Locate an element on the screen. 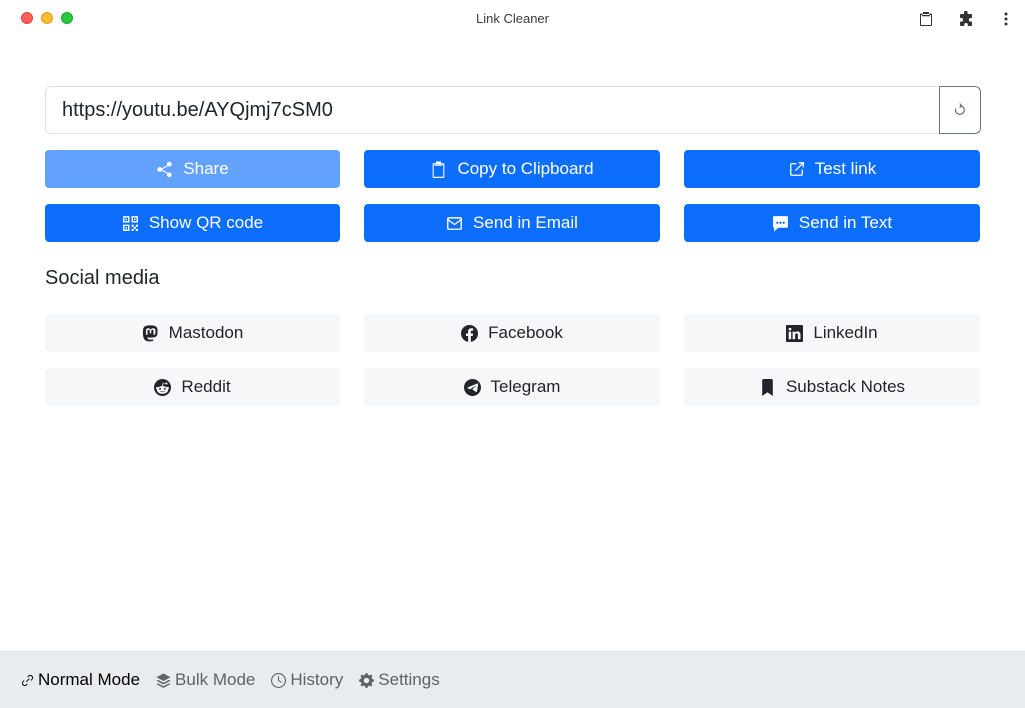  window-title: Link Cleaner is located at coordinates (512, 18).